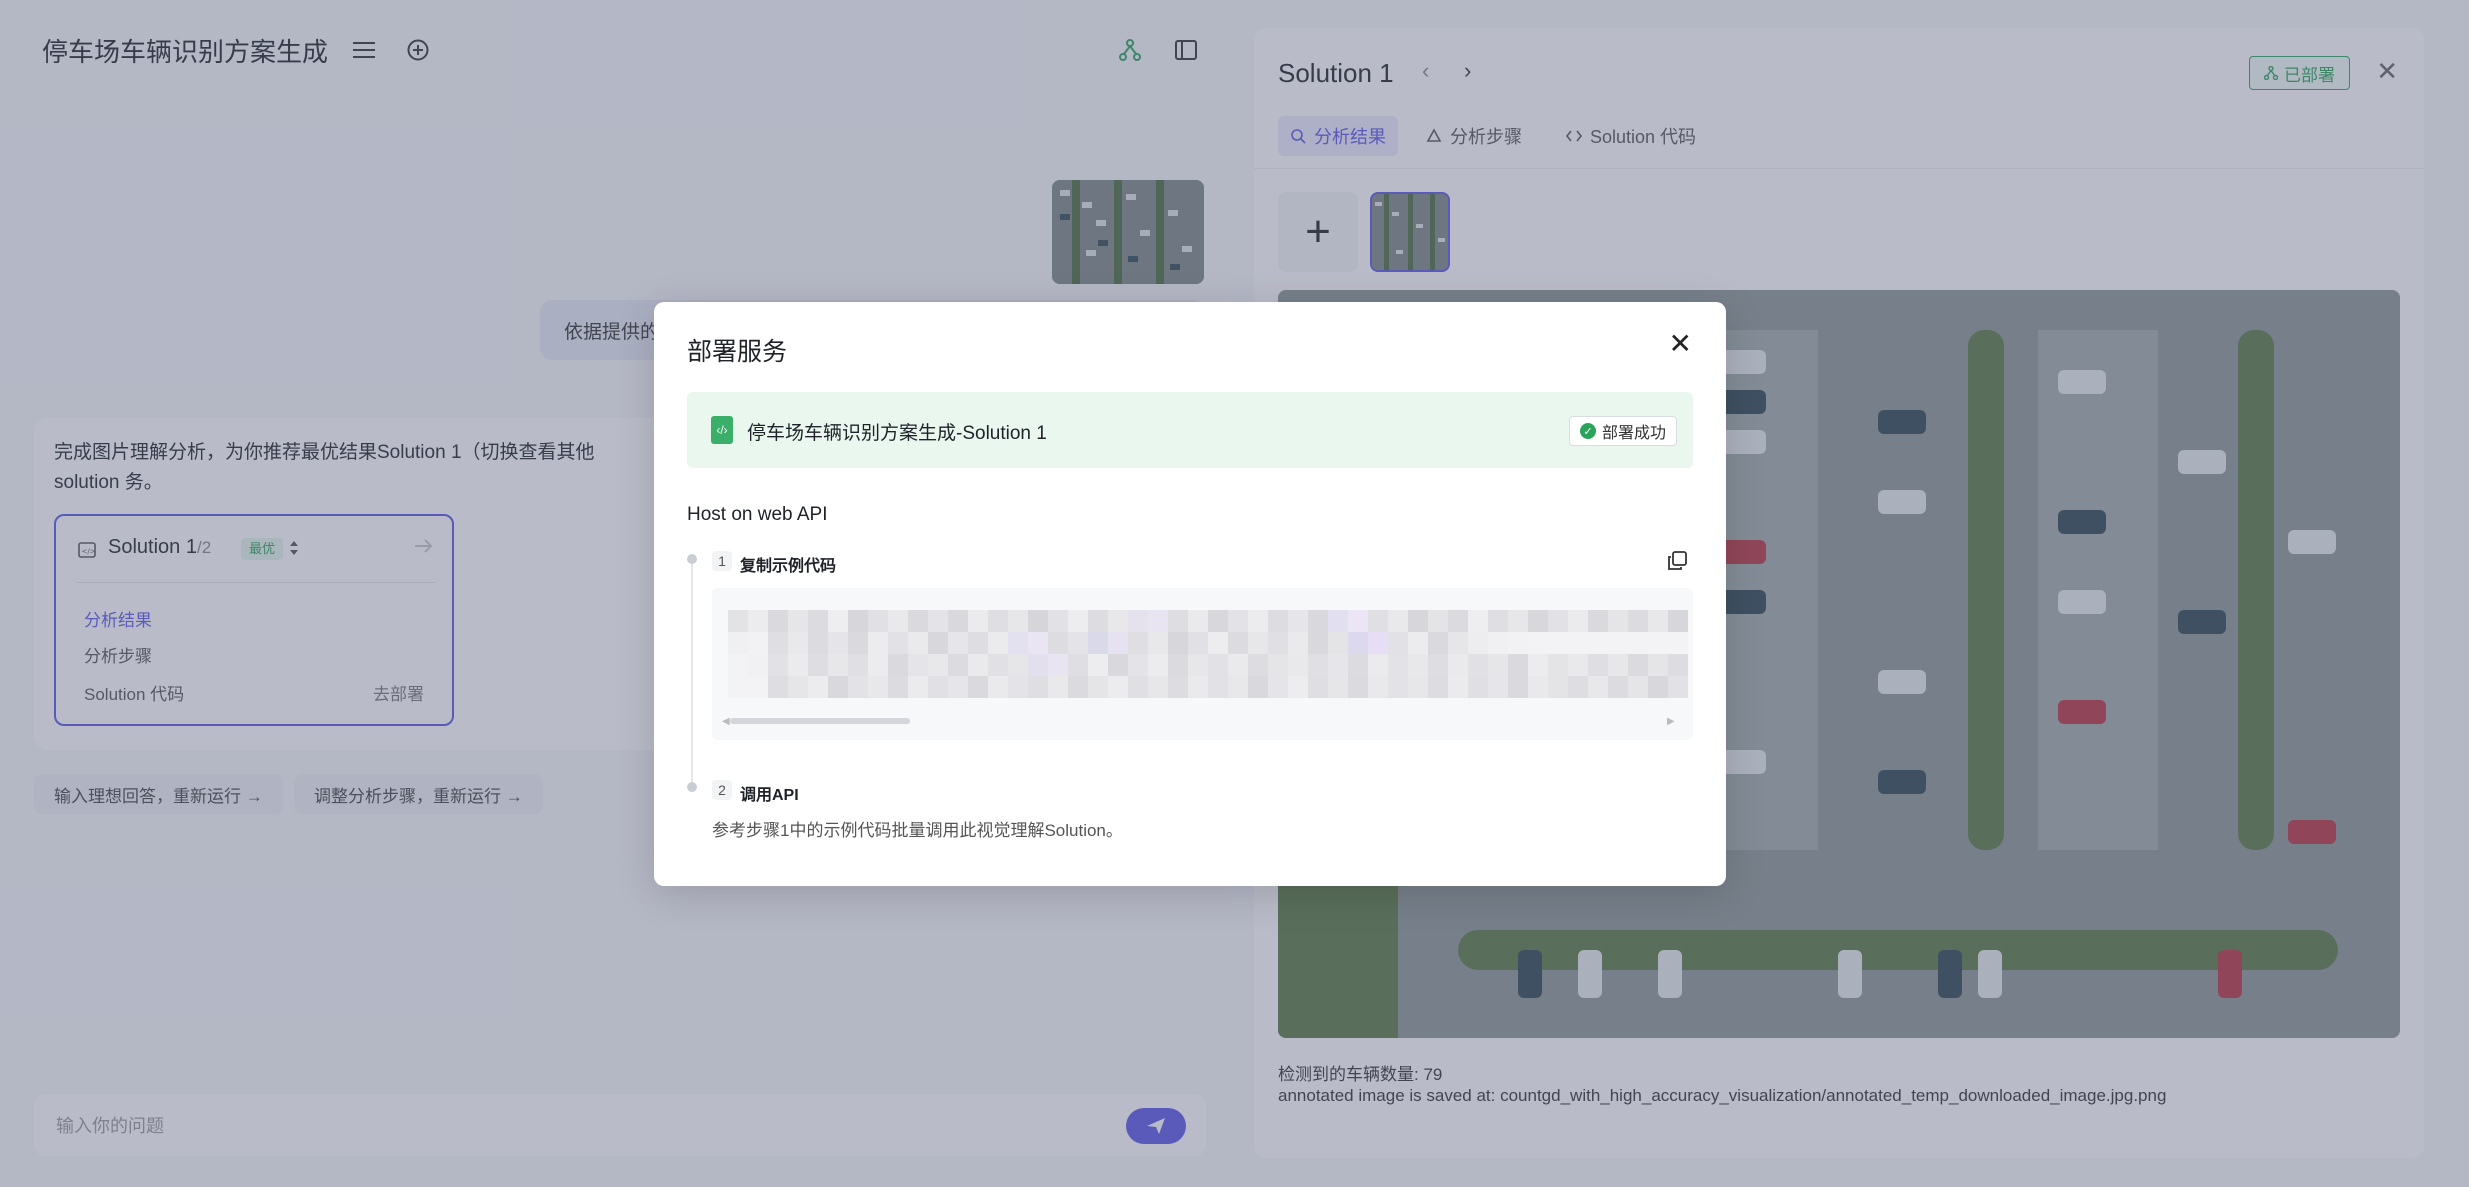 This screenshot has height=1187, width=2469. I want to click on host-label: Host on web API, so click(757, 514).